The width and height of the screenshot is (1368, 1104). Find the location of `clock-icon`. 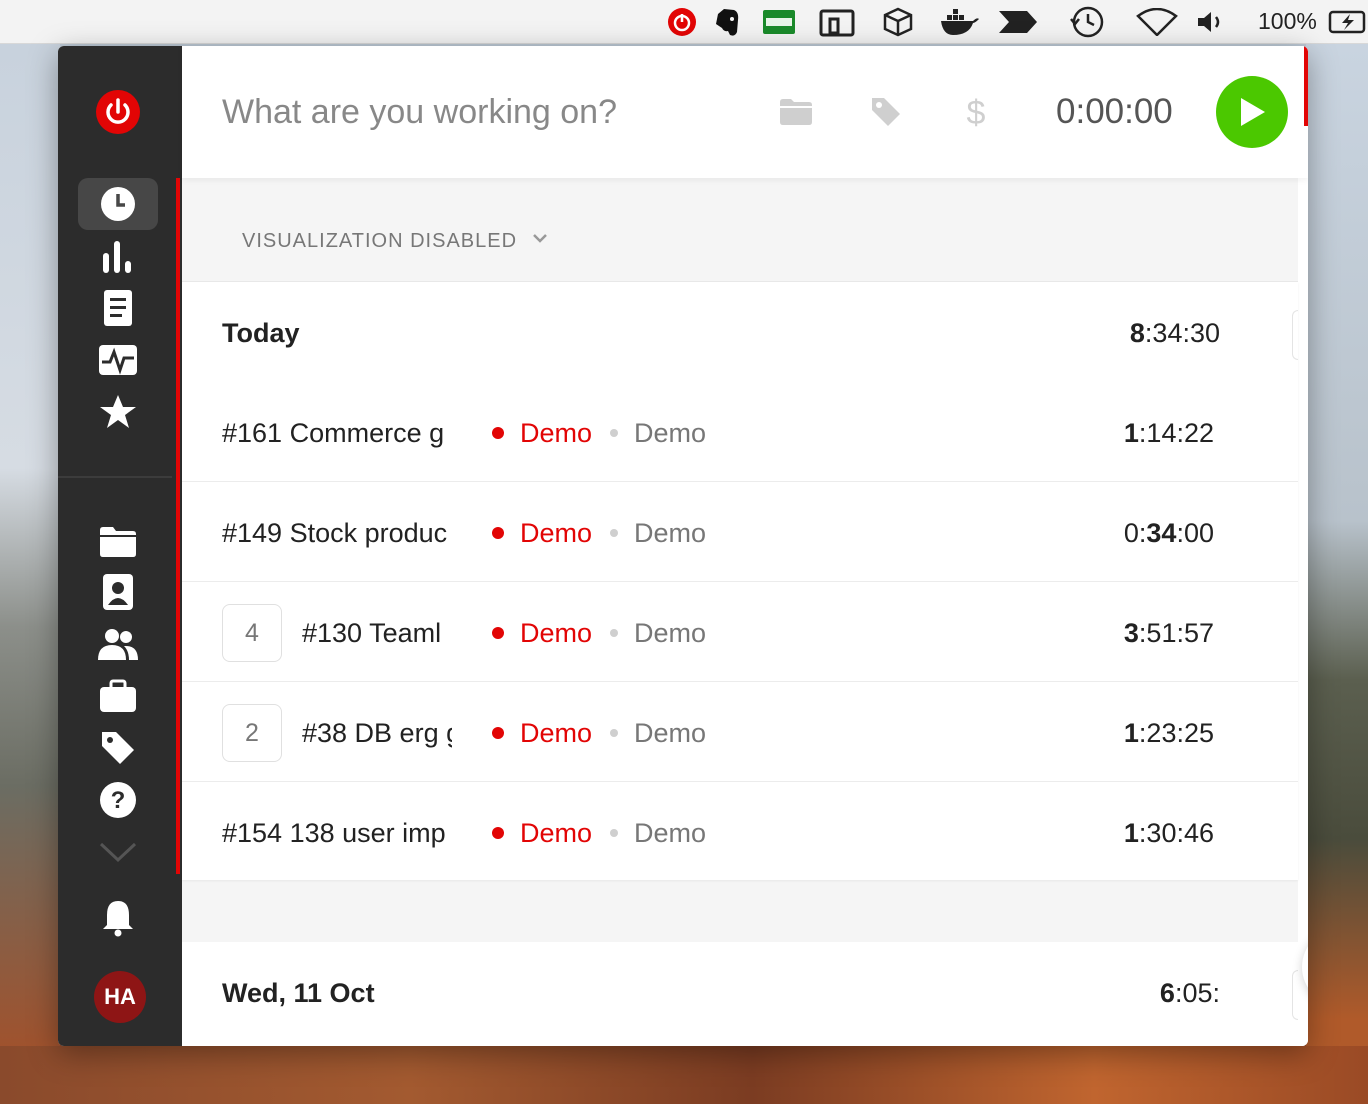

clock-icon is located at coordinates (118, 204).